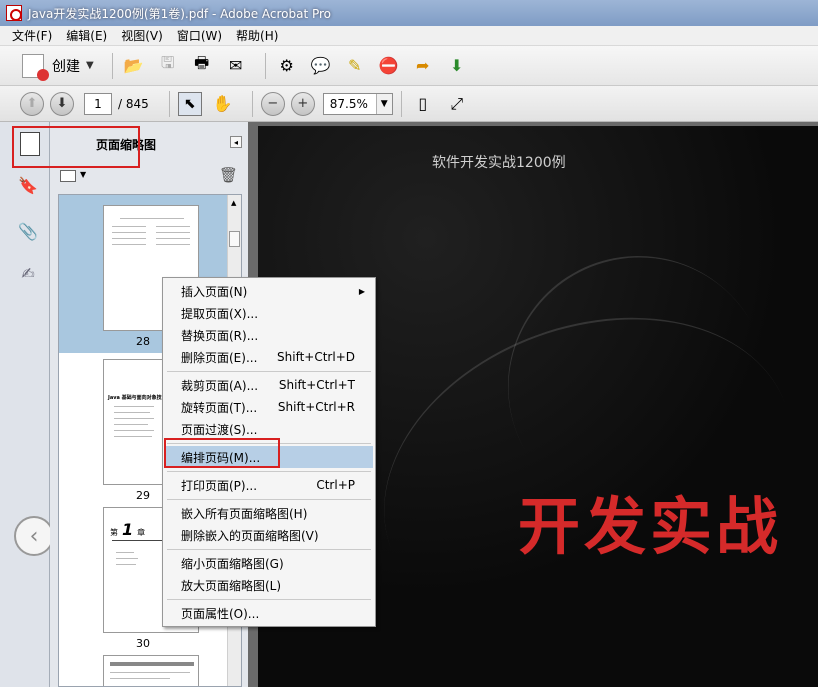  Describe the element at coordinates (269, 357) in the screenshot. I see `menu-item-delete-pages: 删除页面(E)... Shift+Ctrl+D` at that location.